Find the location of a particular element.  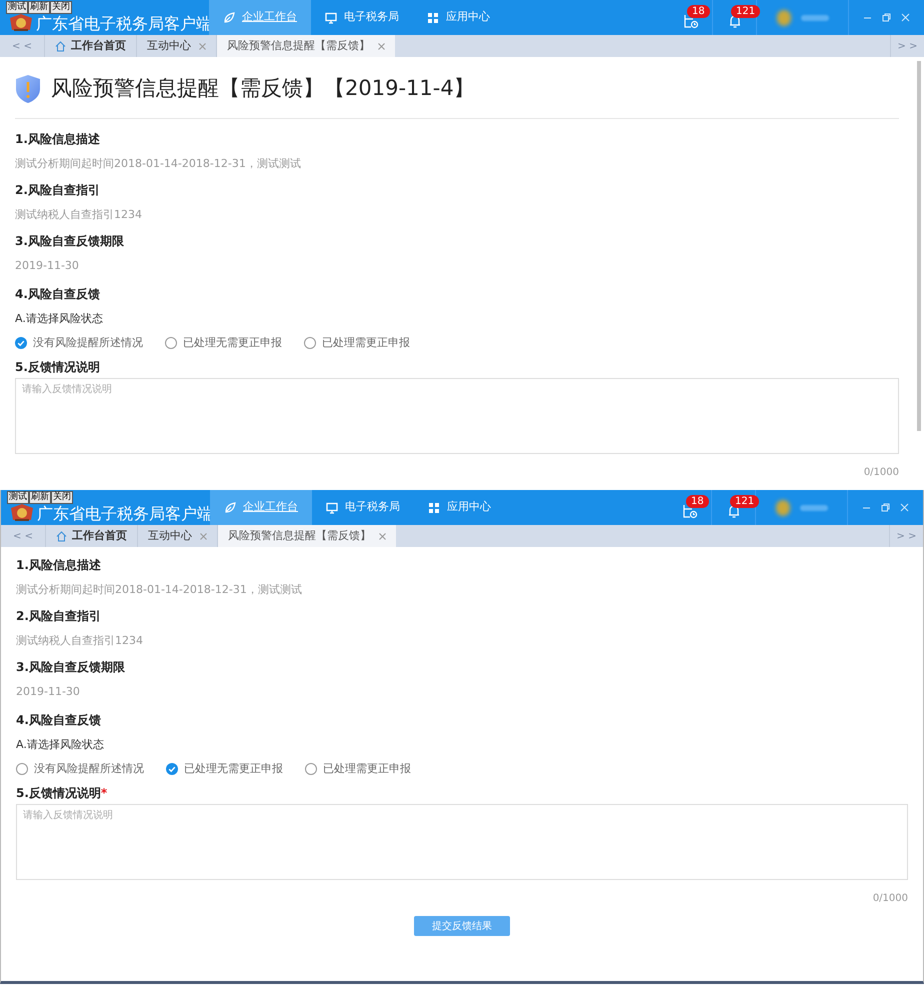

warning-shield-icon is located at coordinates (28, 89).